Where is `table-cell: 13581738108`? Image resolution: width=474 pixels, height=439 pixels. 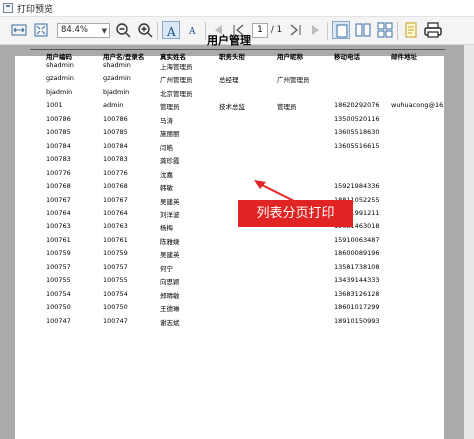
table-cell: 13581738108 is located at coordinates (357, 266).